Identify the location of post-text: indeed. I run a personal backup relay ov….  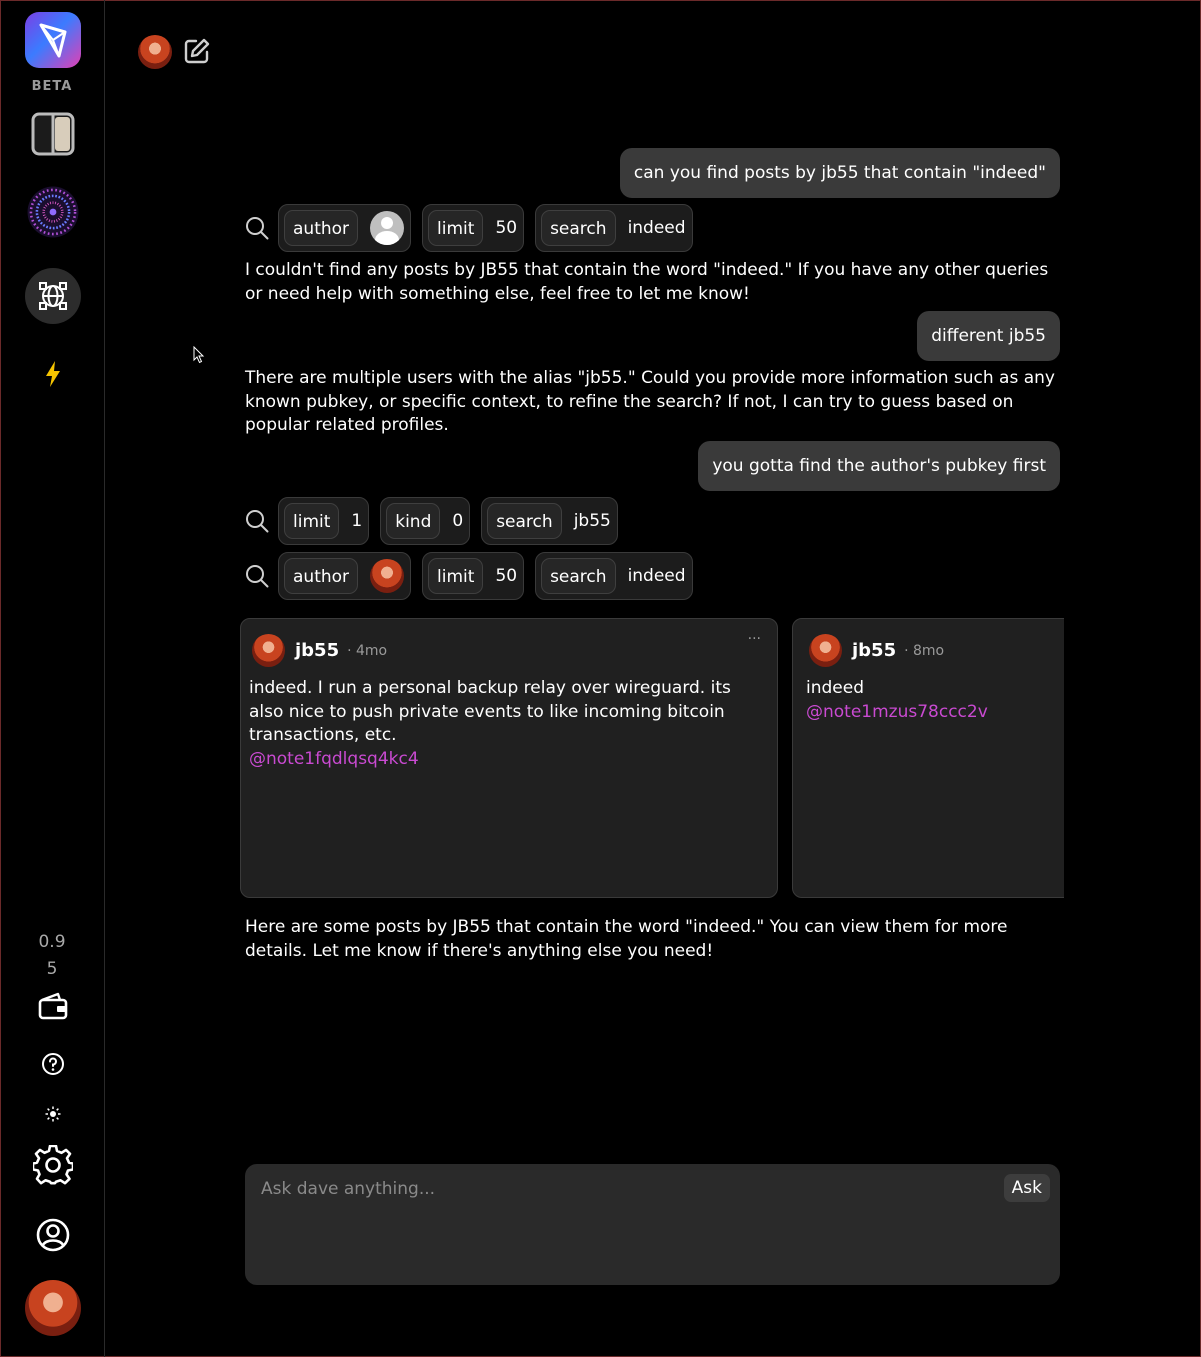
(490, 711).